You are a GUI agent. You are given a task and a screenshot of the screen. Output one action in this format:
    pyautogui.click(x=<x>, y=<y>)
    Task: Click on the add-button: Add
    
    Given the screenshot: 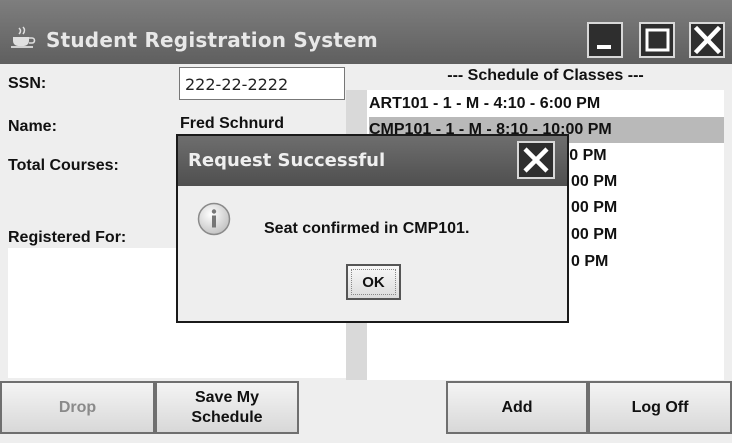 What is the action you would take?
    pyautogui.click(x=517, y=407)
    